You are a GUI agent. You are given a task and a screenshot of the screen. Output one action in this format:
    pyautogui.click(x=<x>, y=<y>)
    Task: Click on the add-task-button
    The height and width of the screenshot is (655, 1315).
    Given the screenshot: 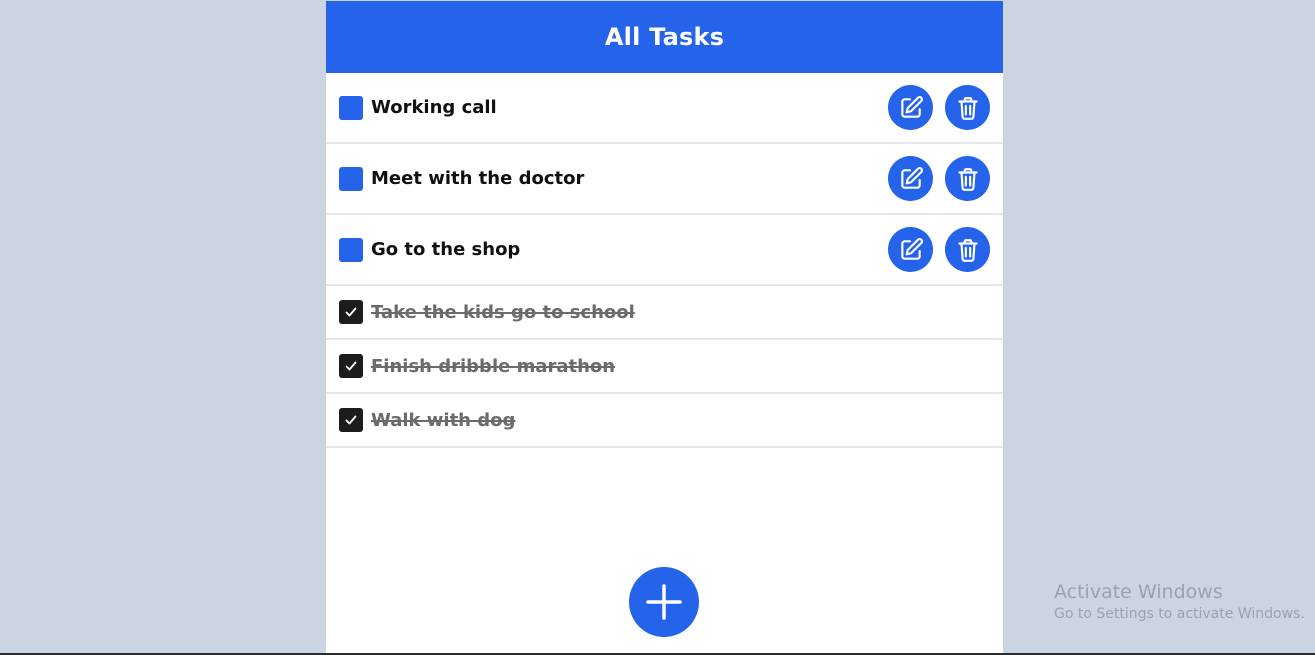 What is the action you would take?
    pyautogui.click(x=664, y=602)
    